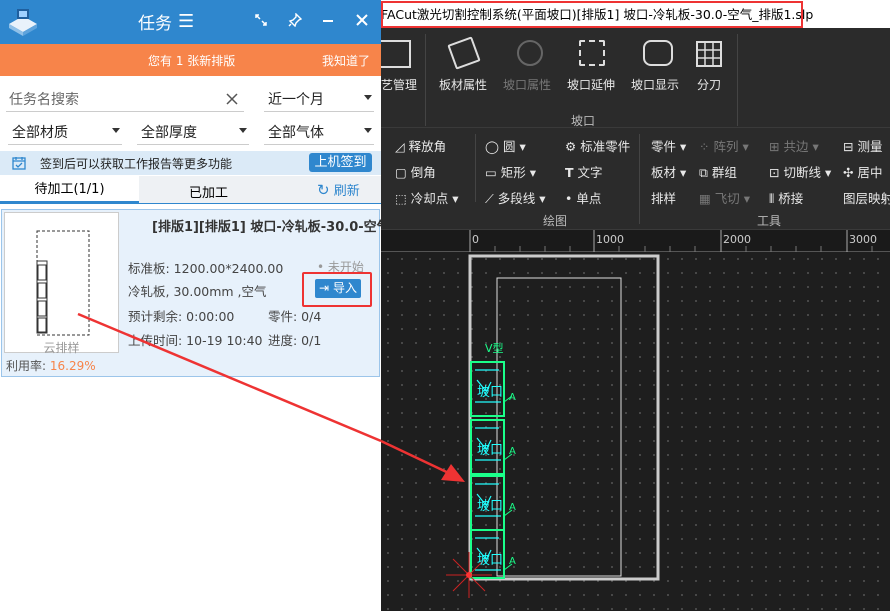  What do you see at coordinates (423, 460) in the screenshot?
I see `annotation-arrow-right` at bounding box center [423, 460].